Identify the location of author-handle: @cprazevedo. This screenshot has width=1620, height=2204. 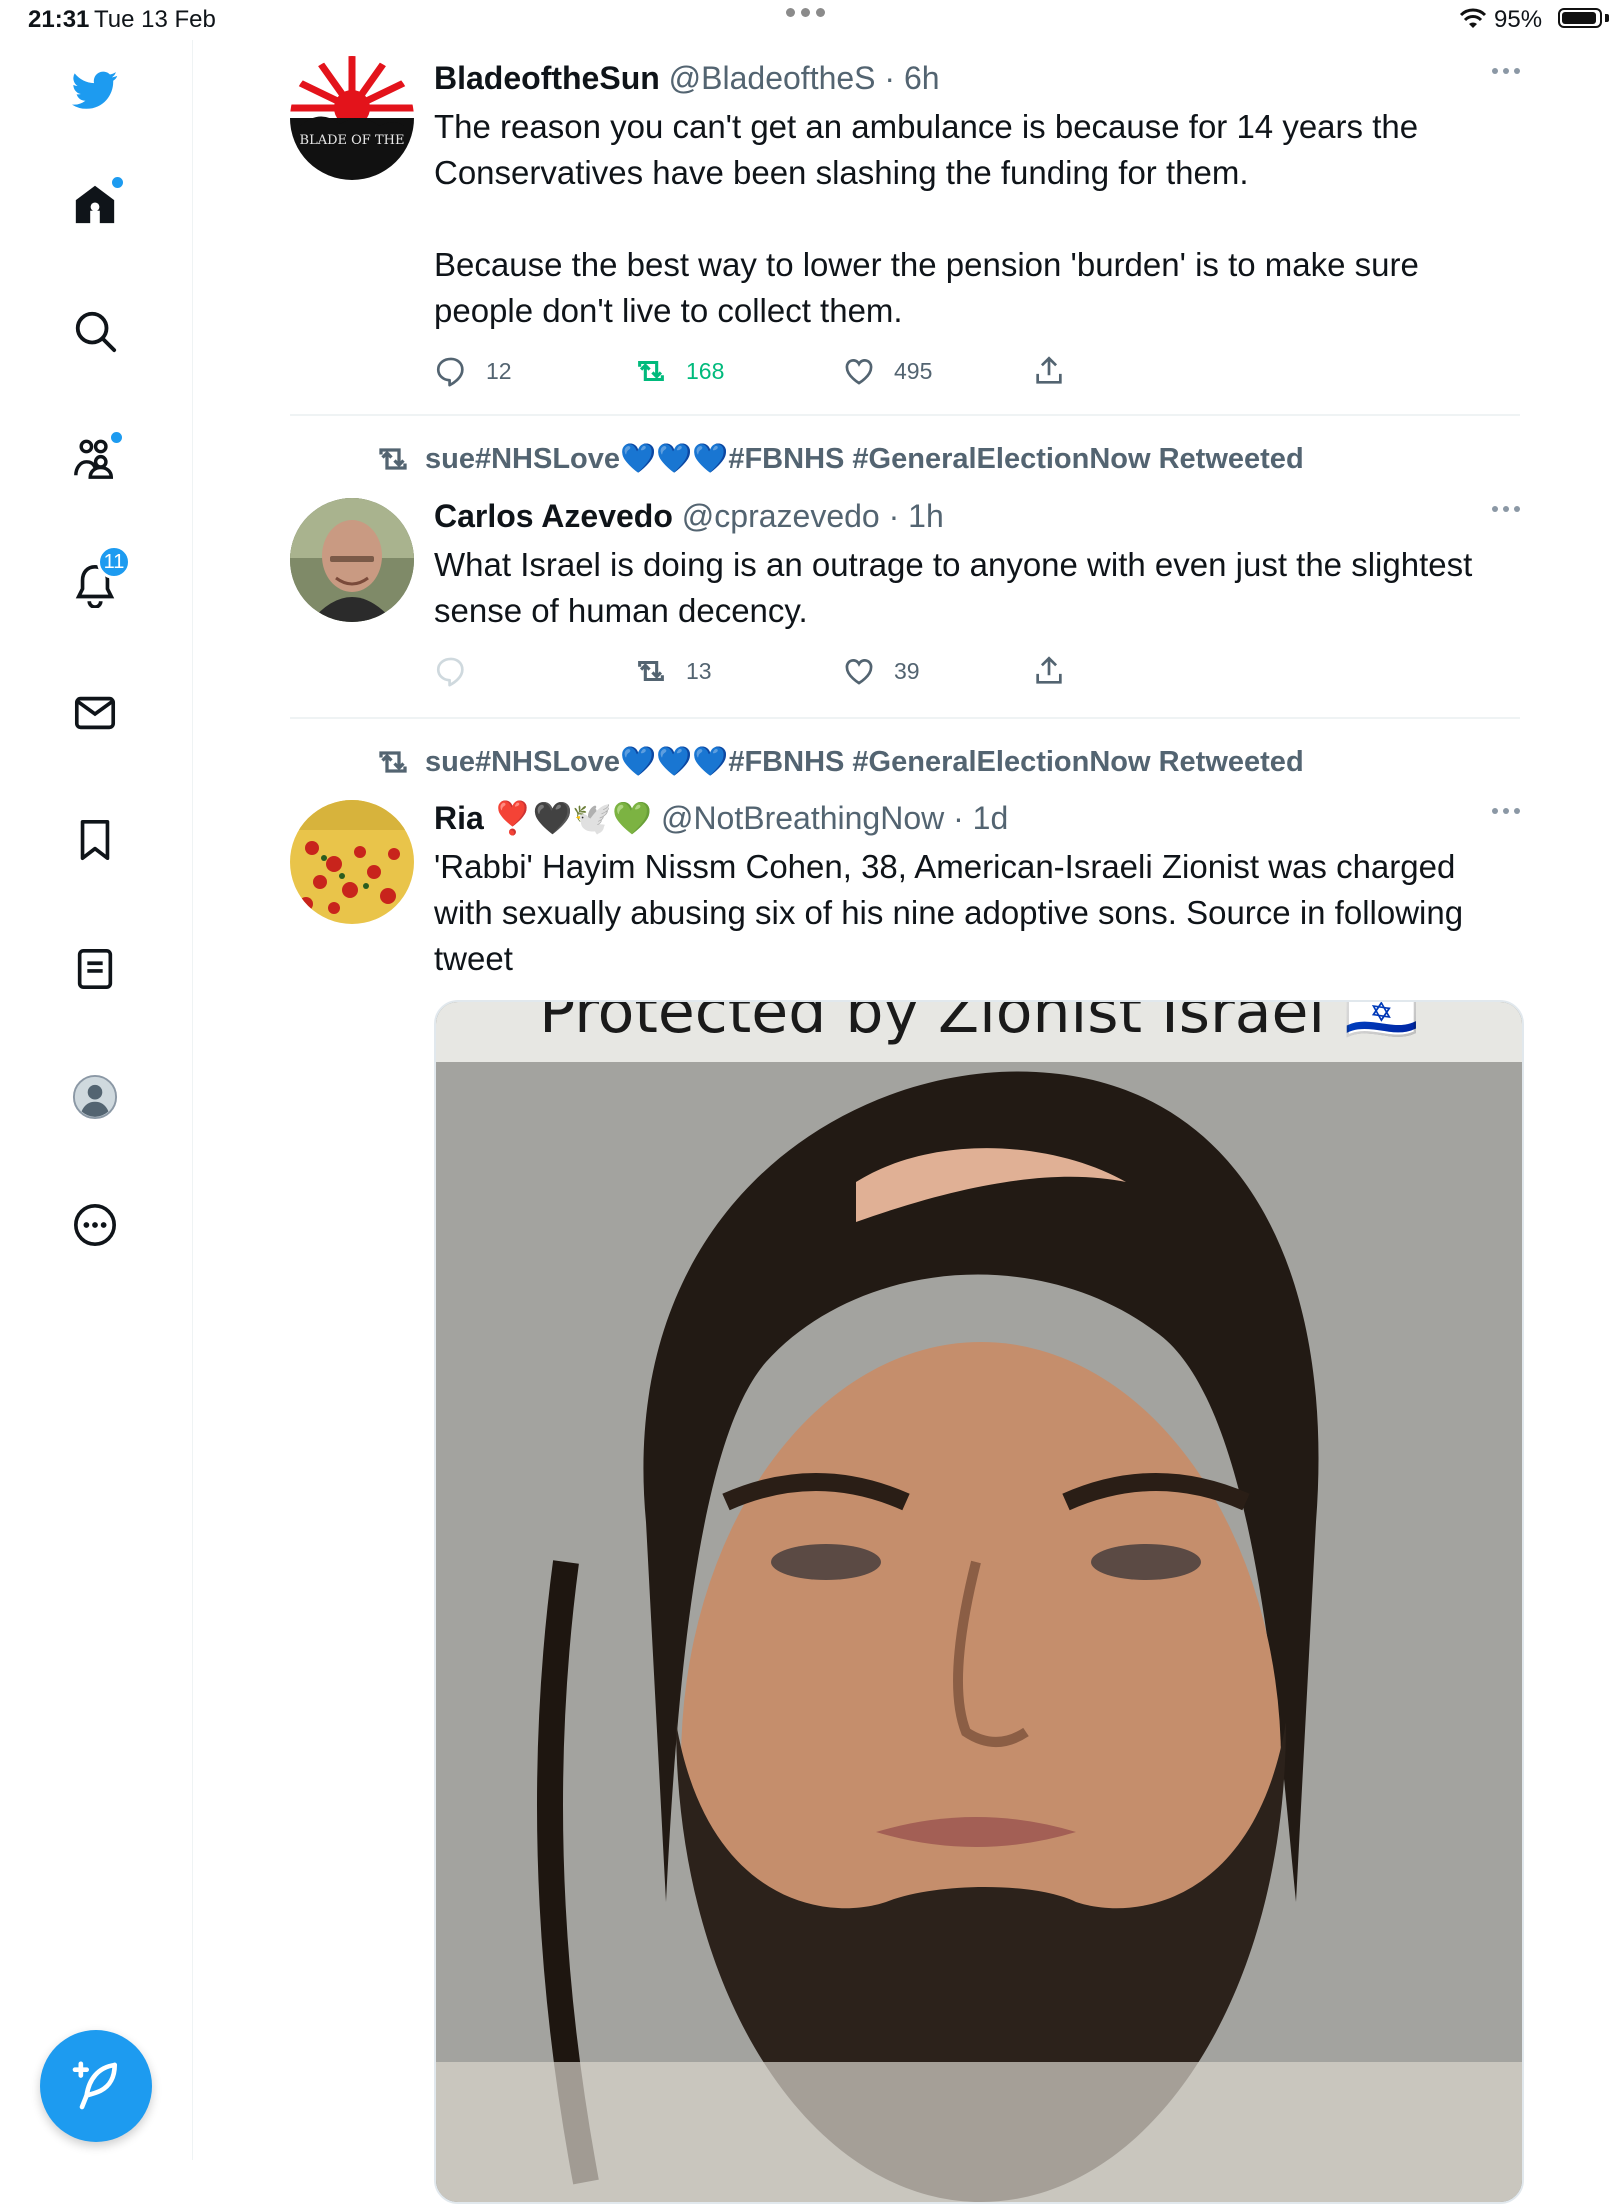
(781, 516).